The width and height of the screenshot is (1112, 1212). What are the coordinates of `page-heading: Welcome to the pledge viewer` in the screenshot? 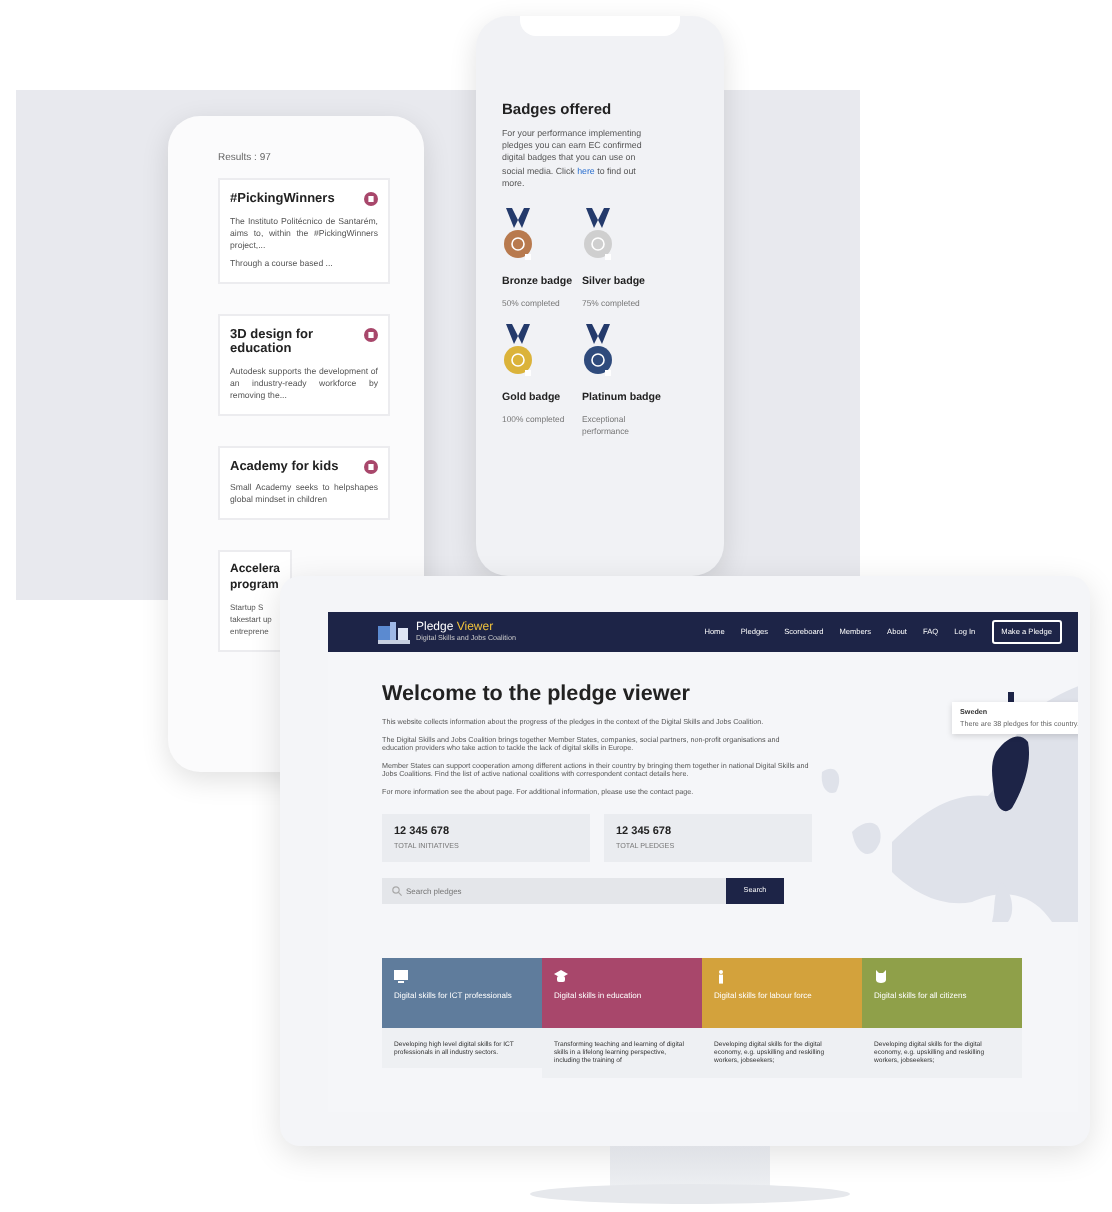 It's located at (537, 694).